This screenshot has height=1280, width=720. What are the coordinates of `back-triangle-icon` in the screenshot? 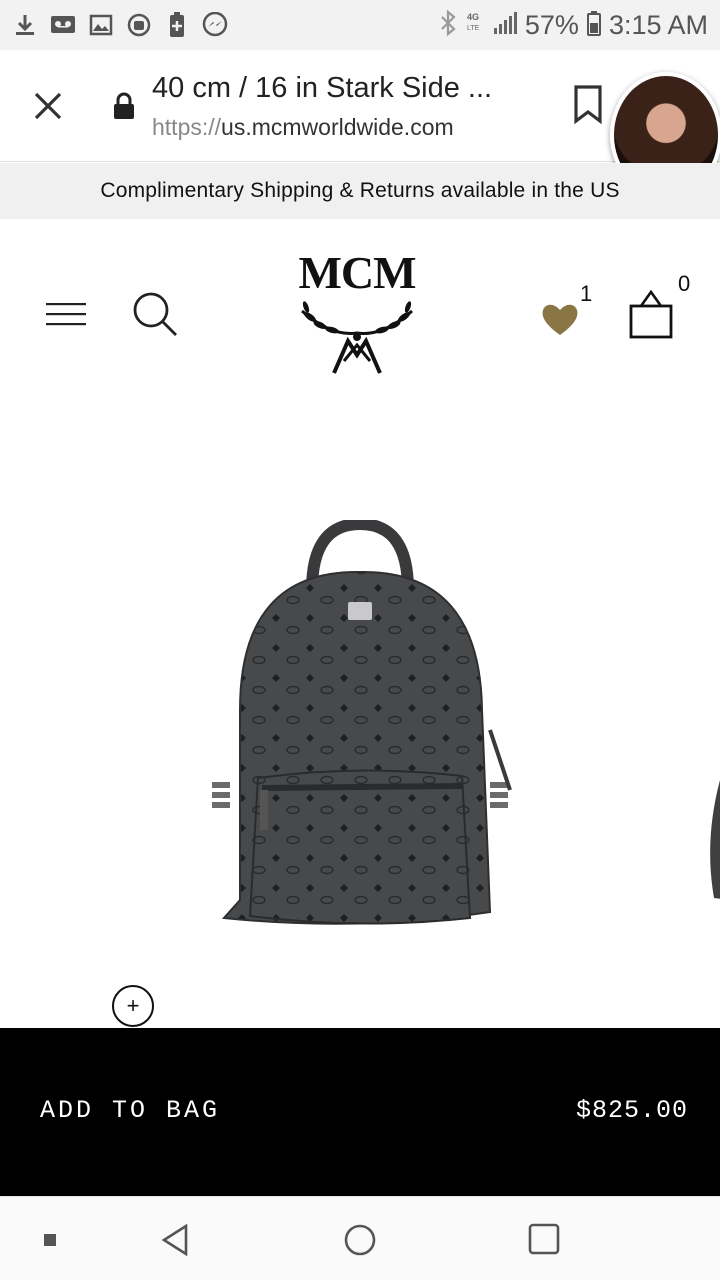 It's located at (174, 1240).